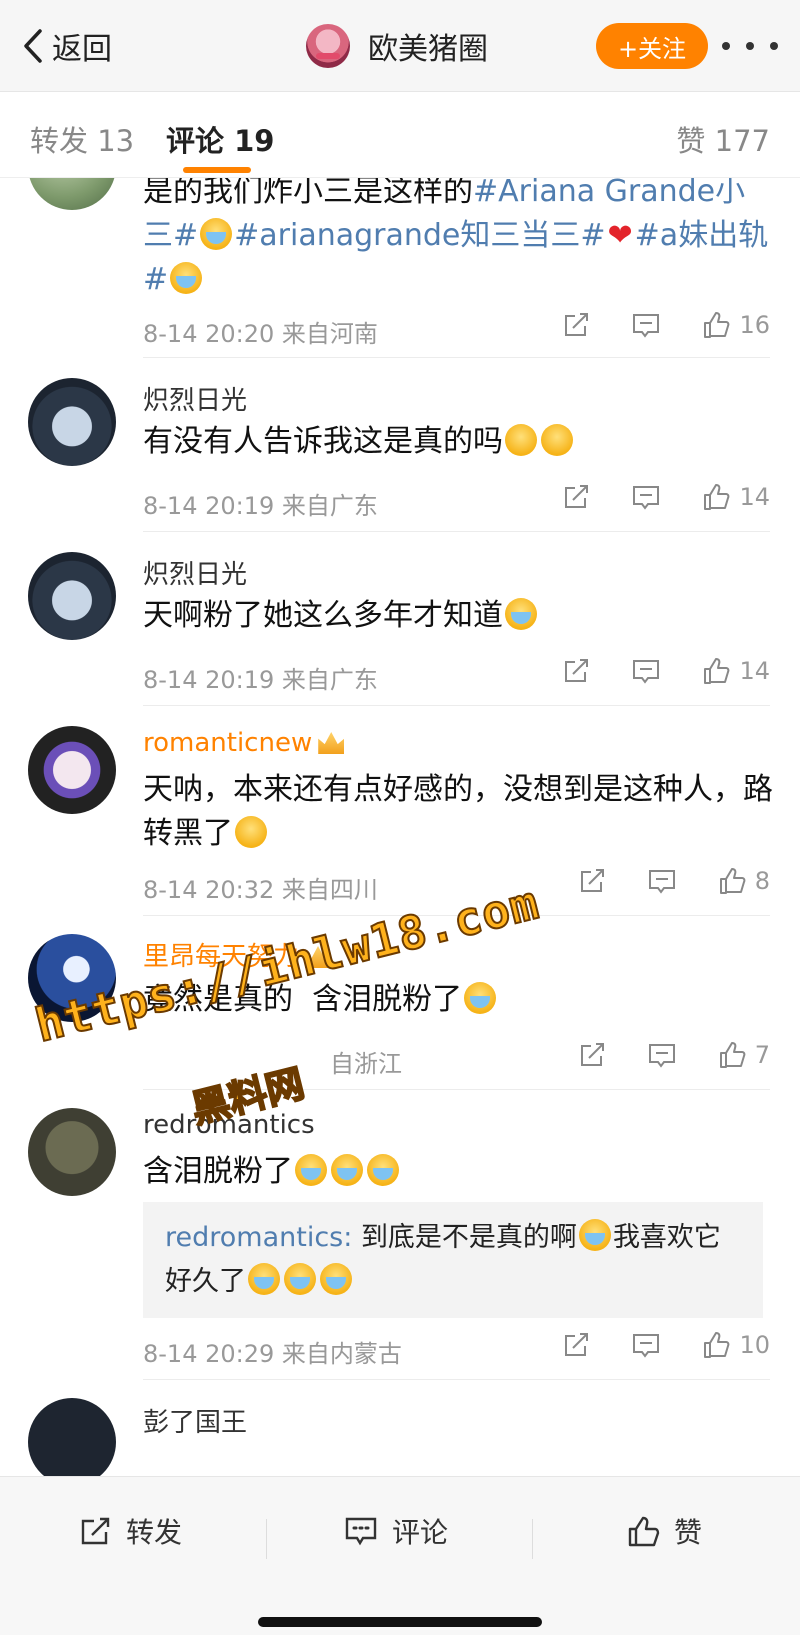 Image resolution: width=800 pixels, height=1635 pixels. What do you see at coordinates (458, 442) in the screenshot?
I see `comment-text: 有没有人告诉我这是真的吗` at bounding box center [458, 442].